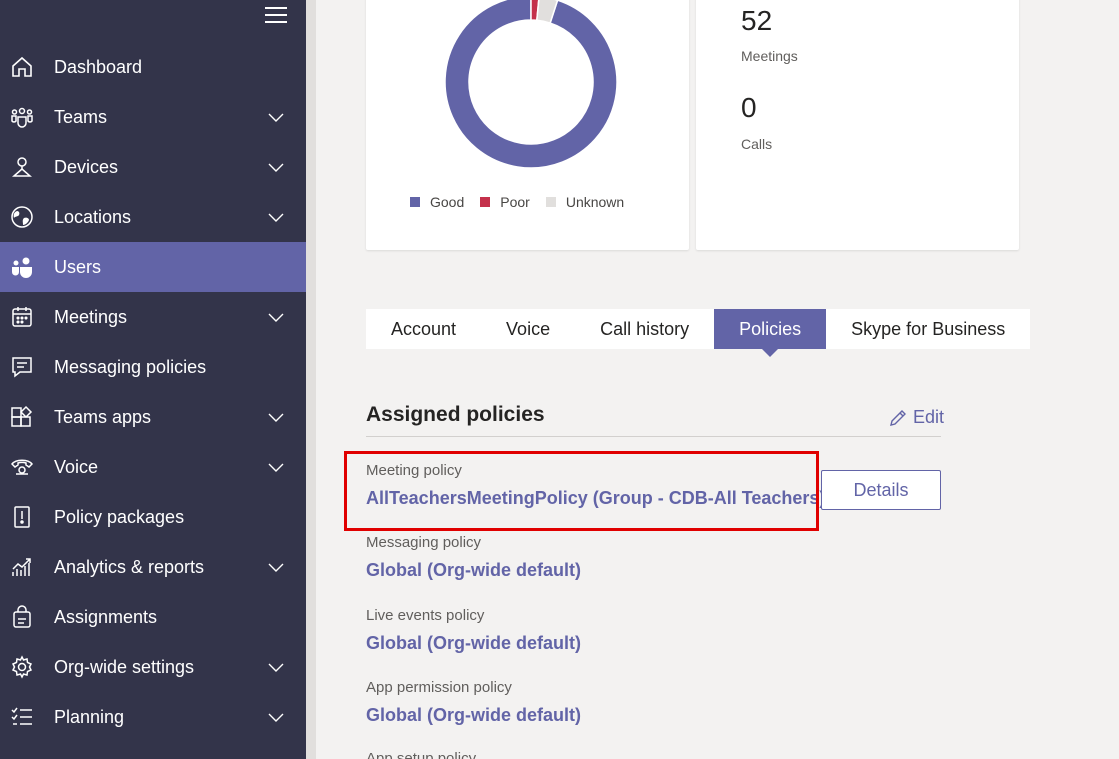  What do you see at coordinates (425, 615) in the screenshot?
I see `live-events-policy-label: Live events policy` at bounding box center [425, 615].